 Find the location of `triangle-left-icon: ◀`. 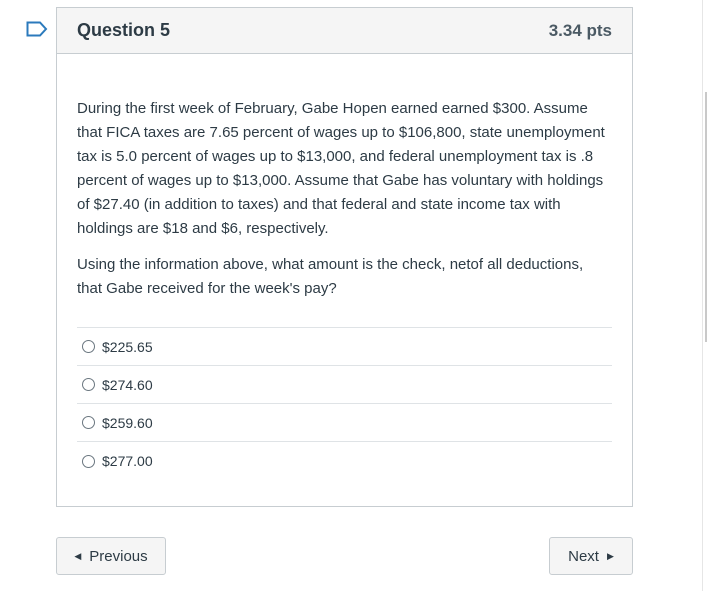

triangle-left-icon: ◀ is located at coordinates (78, 555).